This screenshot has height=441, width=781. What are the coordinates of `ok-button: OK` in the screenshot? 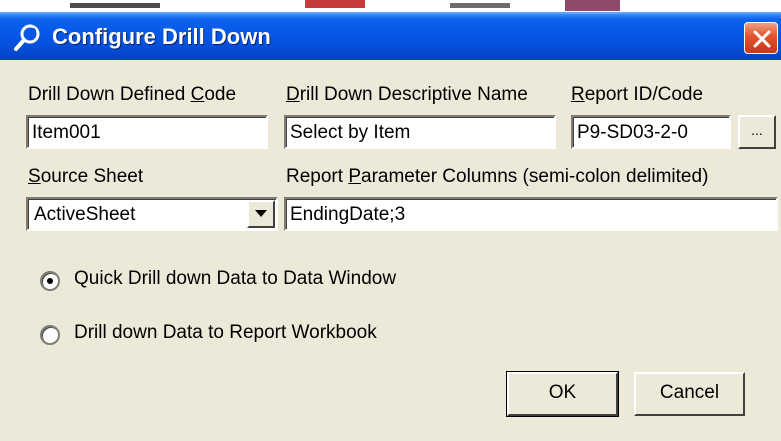 It's located at (562, 394).